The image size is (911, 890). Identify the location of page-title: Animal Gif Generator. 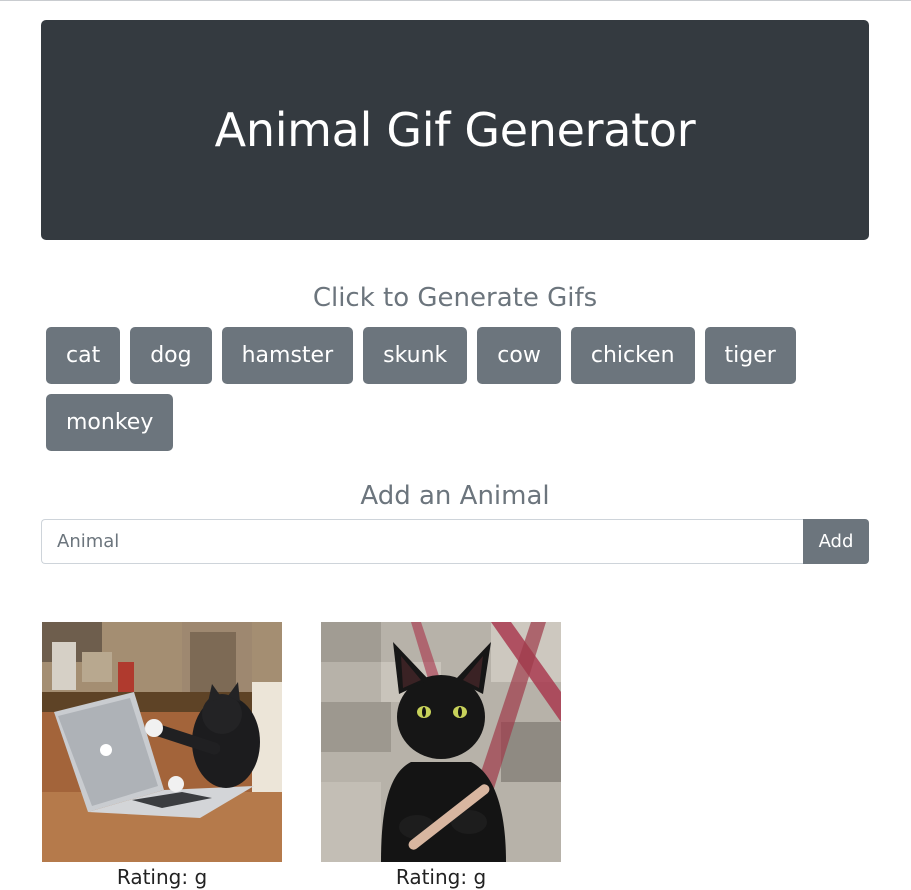
(455, 130).